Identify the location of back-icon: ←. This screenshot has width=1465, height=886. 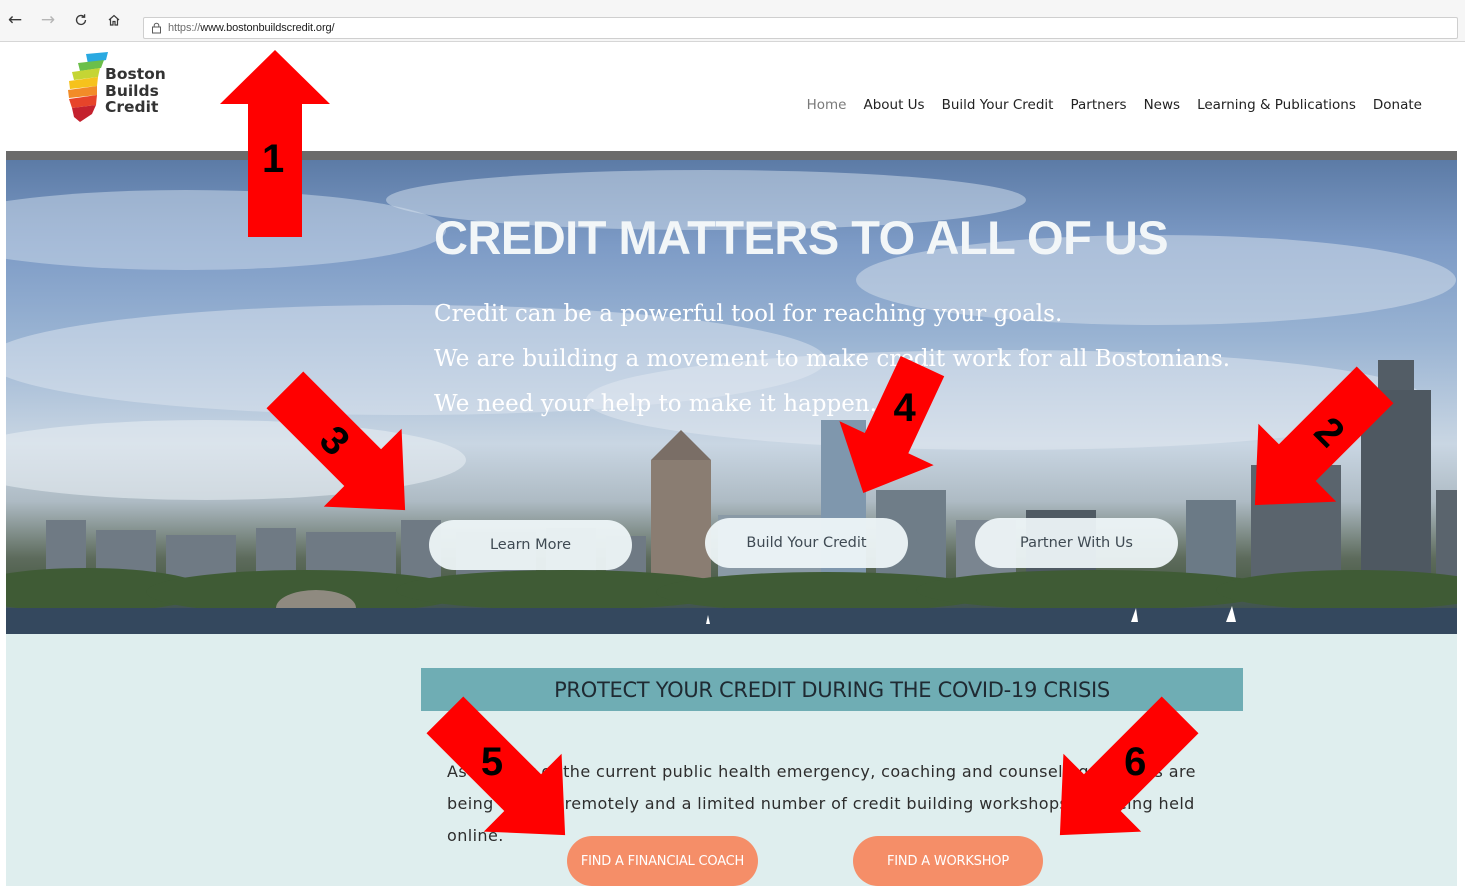
(15, 20).